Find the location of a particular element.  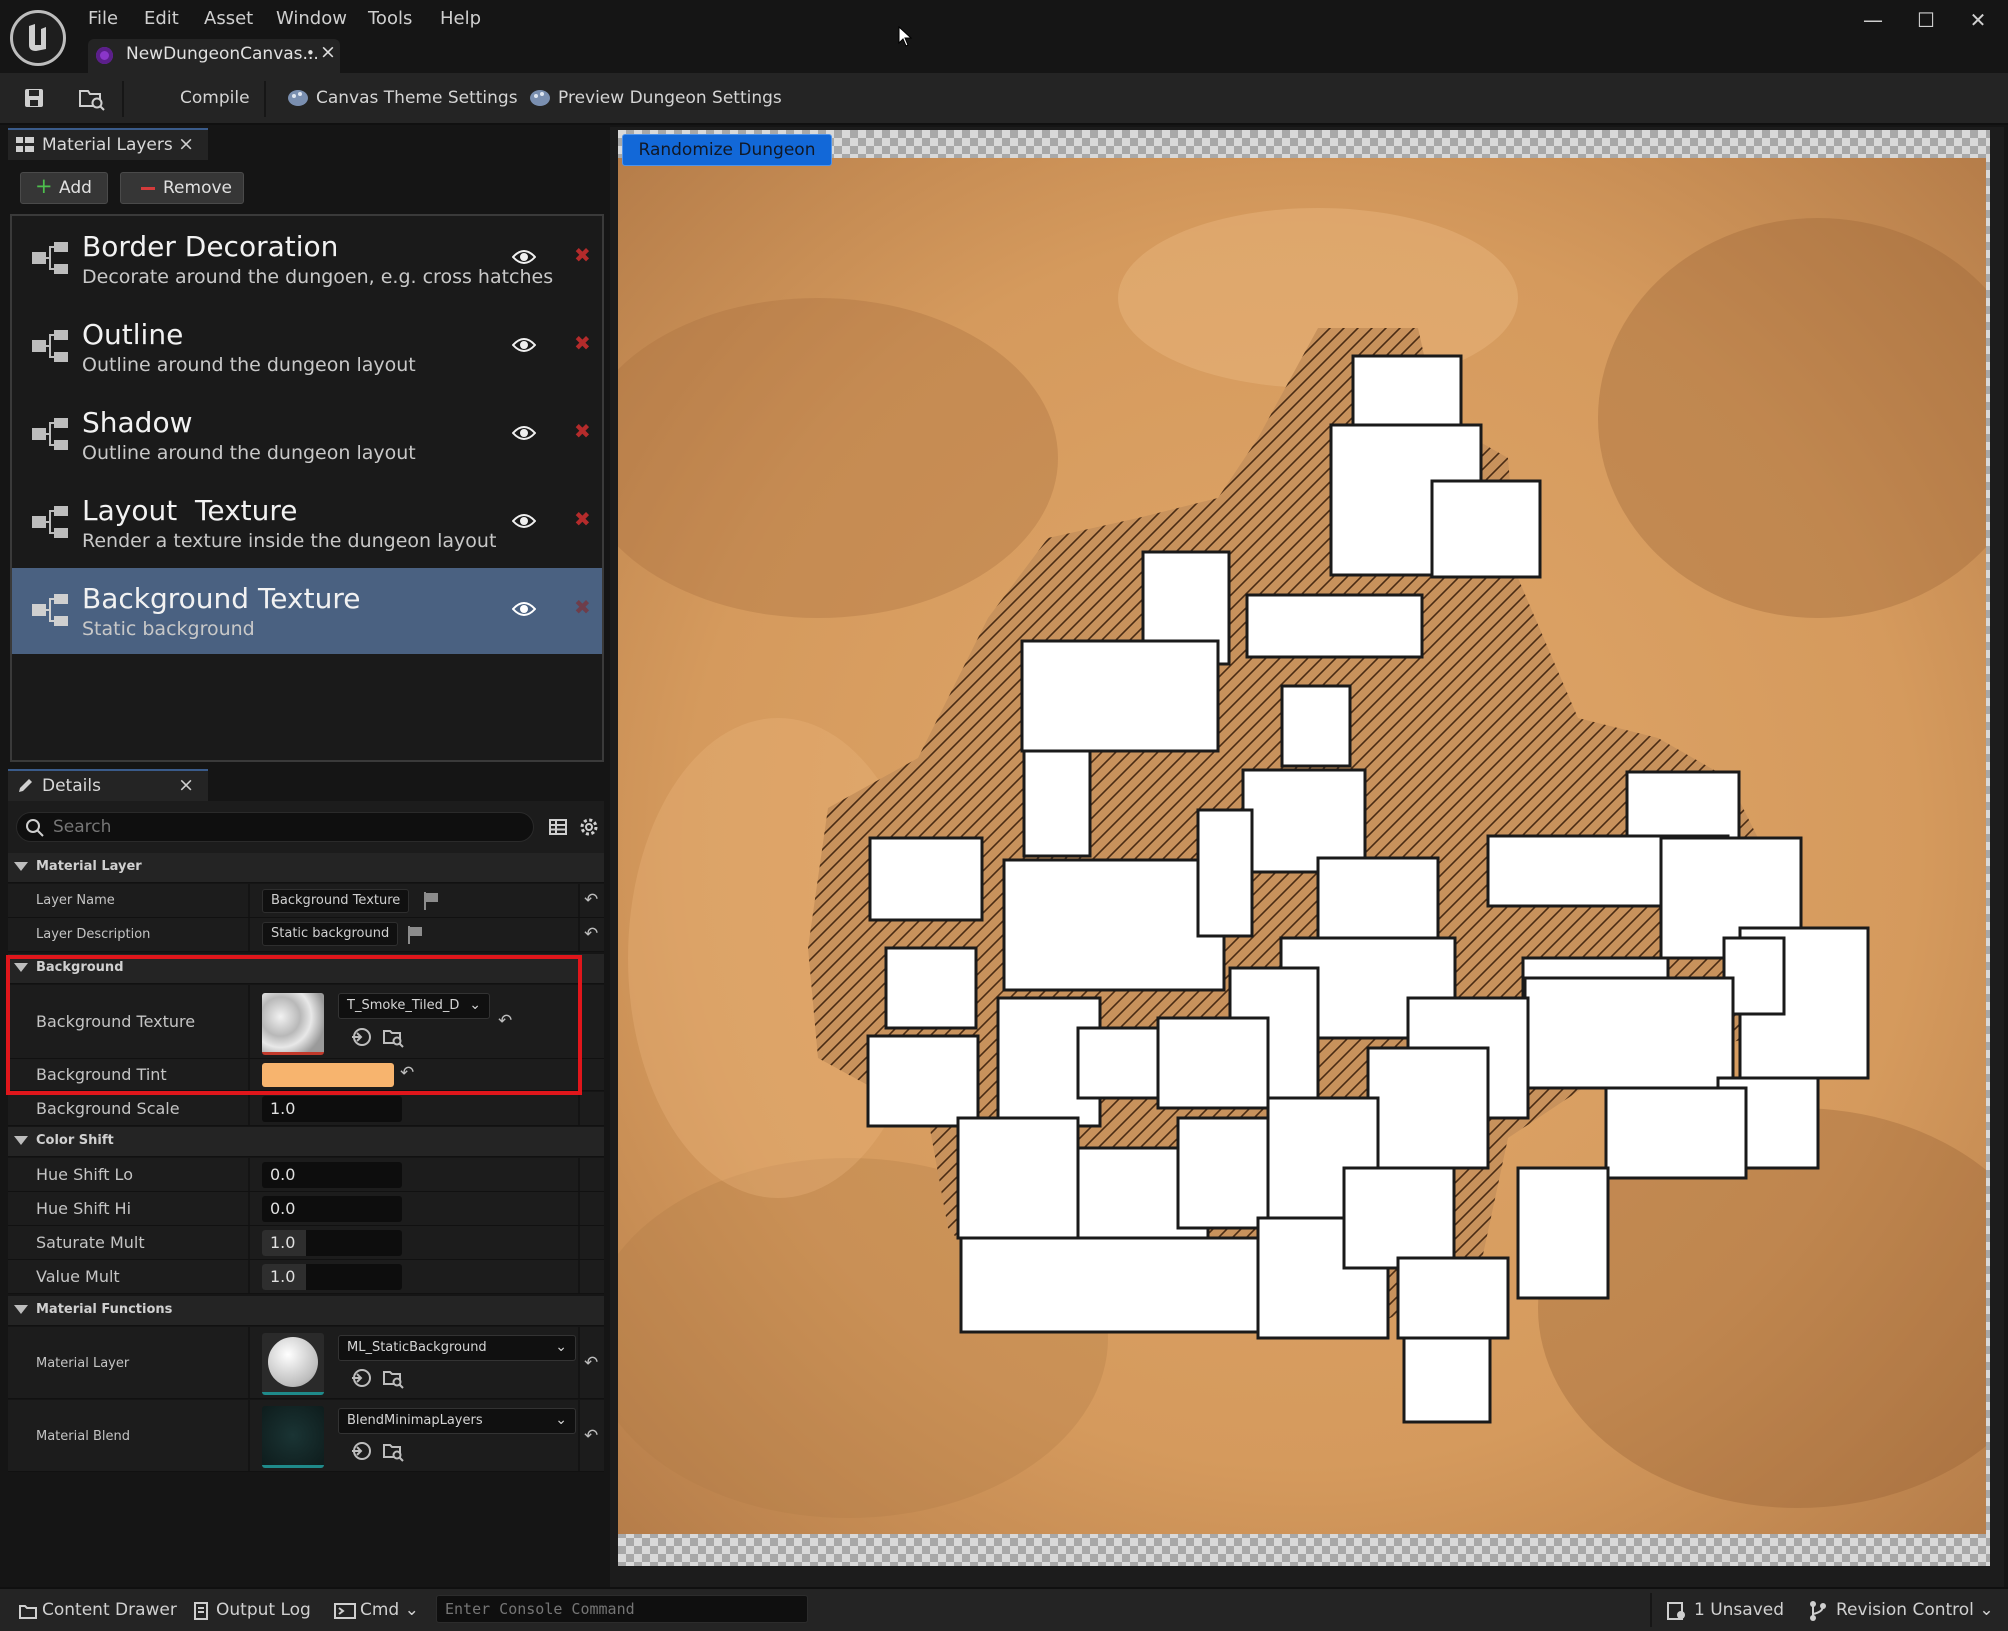

minimize-button: — is located at coordinates (1873, 20).